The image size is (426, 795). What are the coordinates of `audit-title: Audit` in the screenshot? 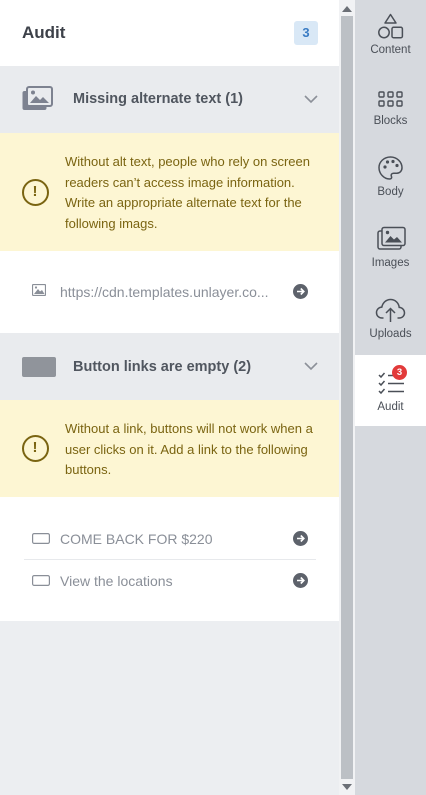 It's located at (44, 32).